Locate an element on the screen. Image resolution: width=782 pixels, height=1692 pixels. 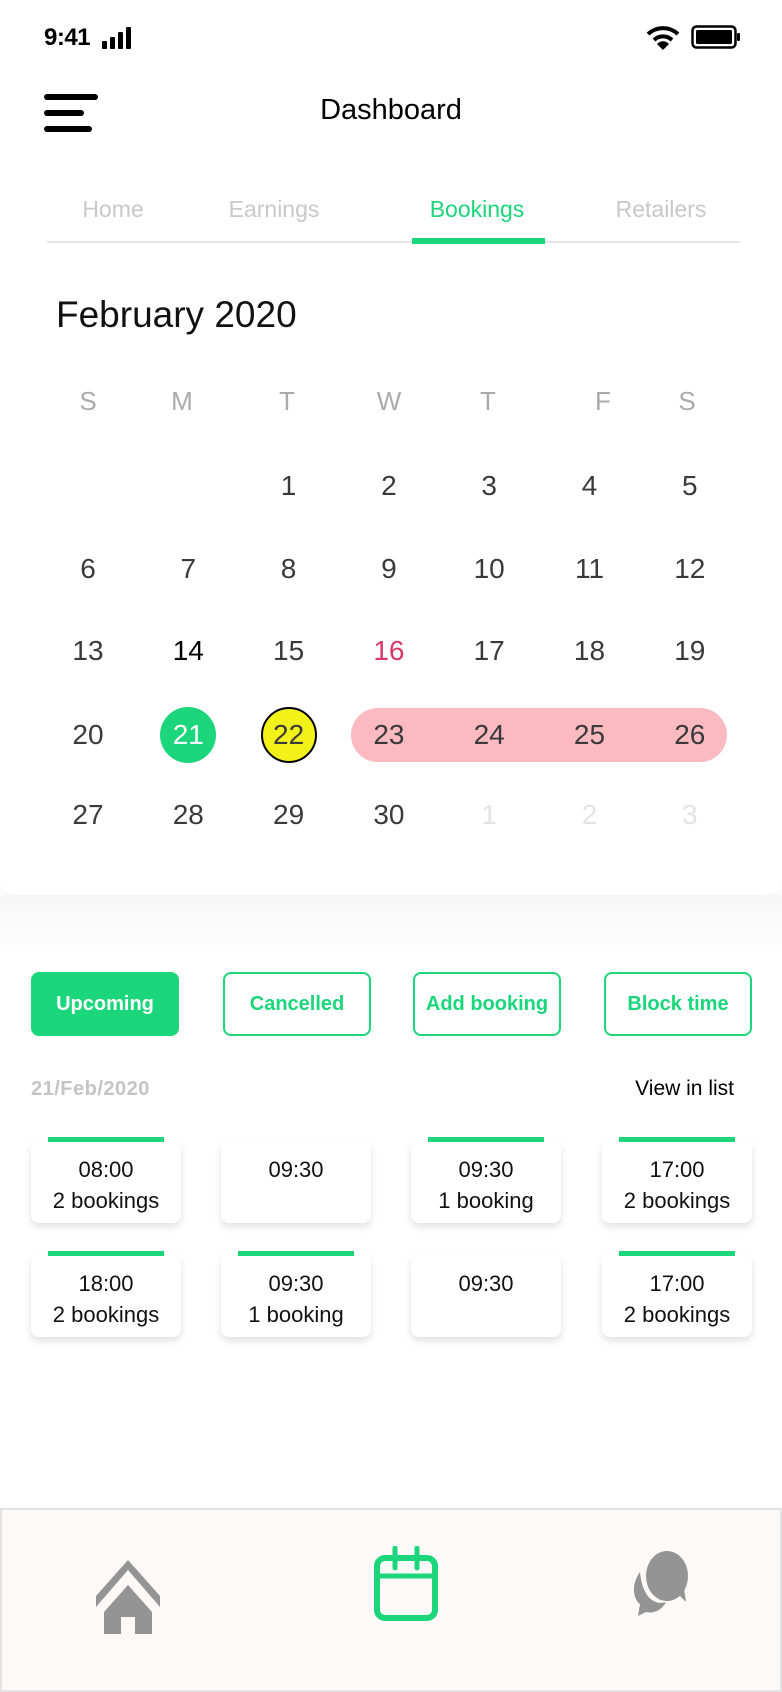
upcoming-button: Upcoming is located at coordinates (105, 1004).